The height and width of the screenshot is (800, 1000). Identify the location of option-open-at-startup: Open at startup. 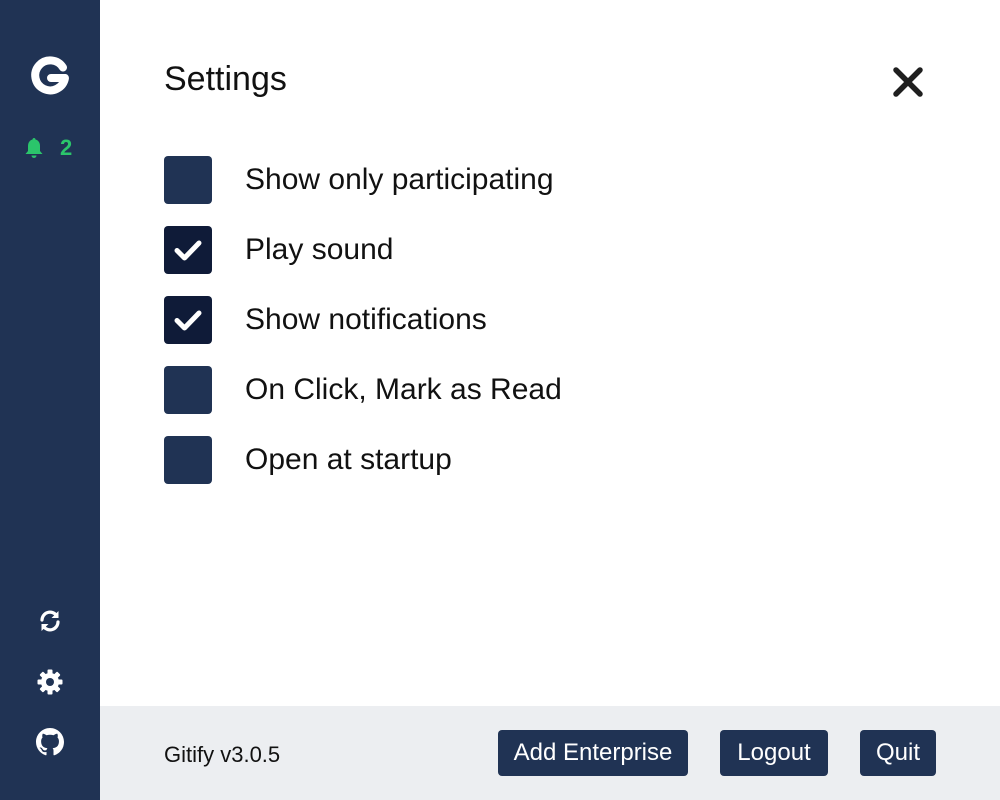
(363, 460).